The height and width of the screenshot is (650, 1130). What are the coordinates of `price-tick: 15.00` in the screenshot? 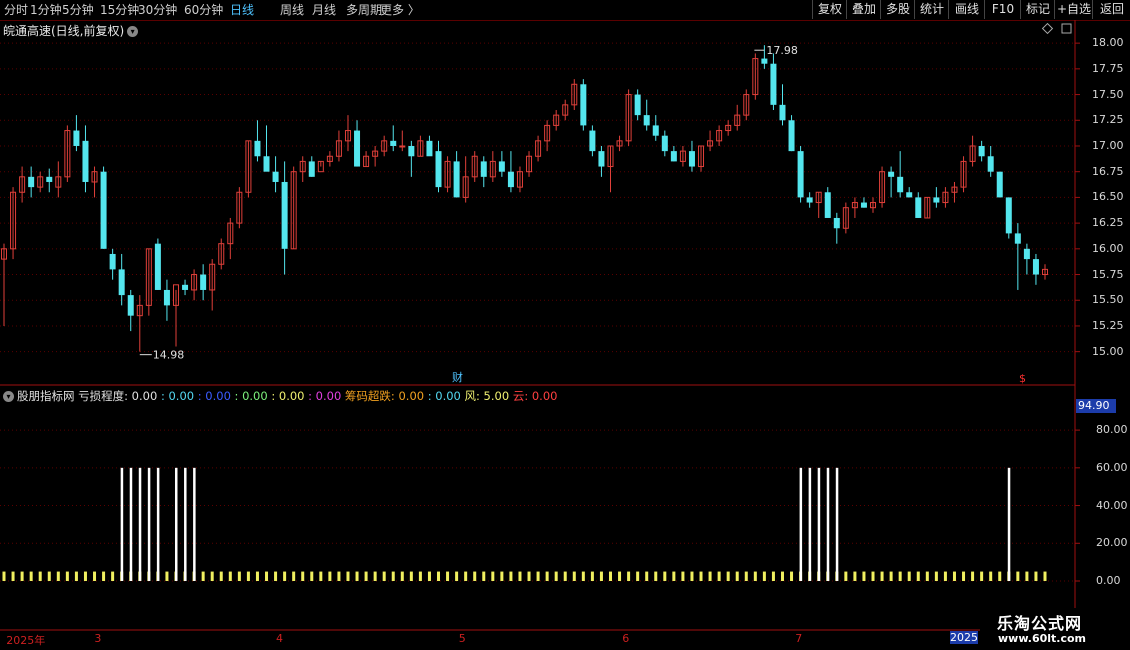 It's located at (1108, 351).